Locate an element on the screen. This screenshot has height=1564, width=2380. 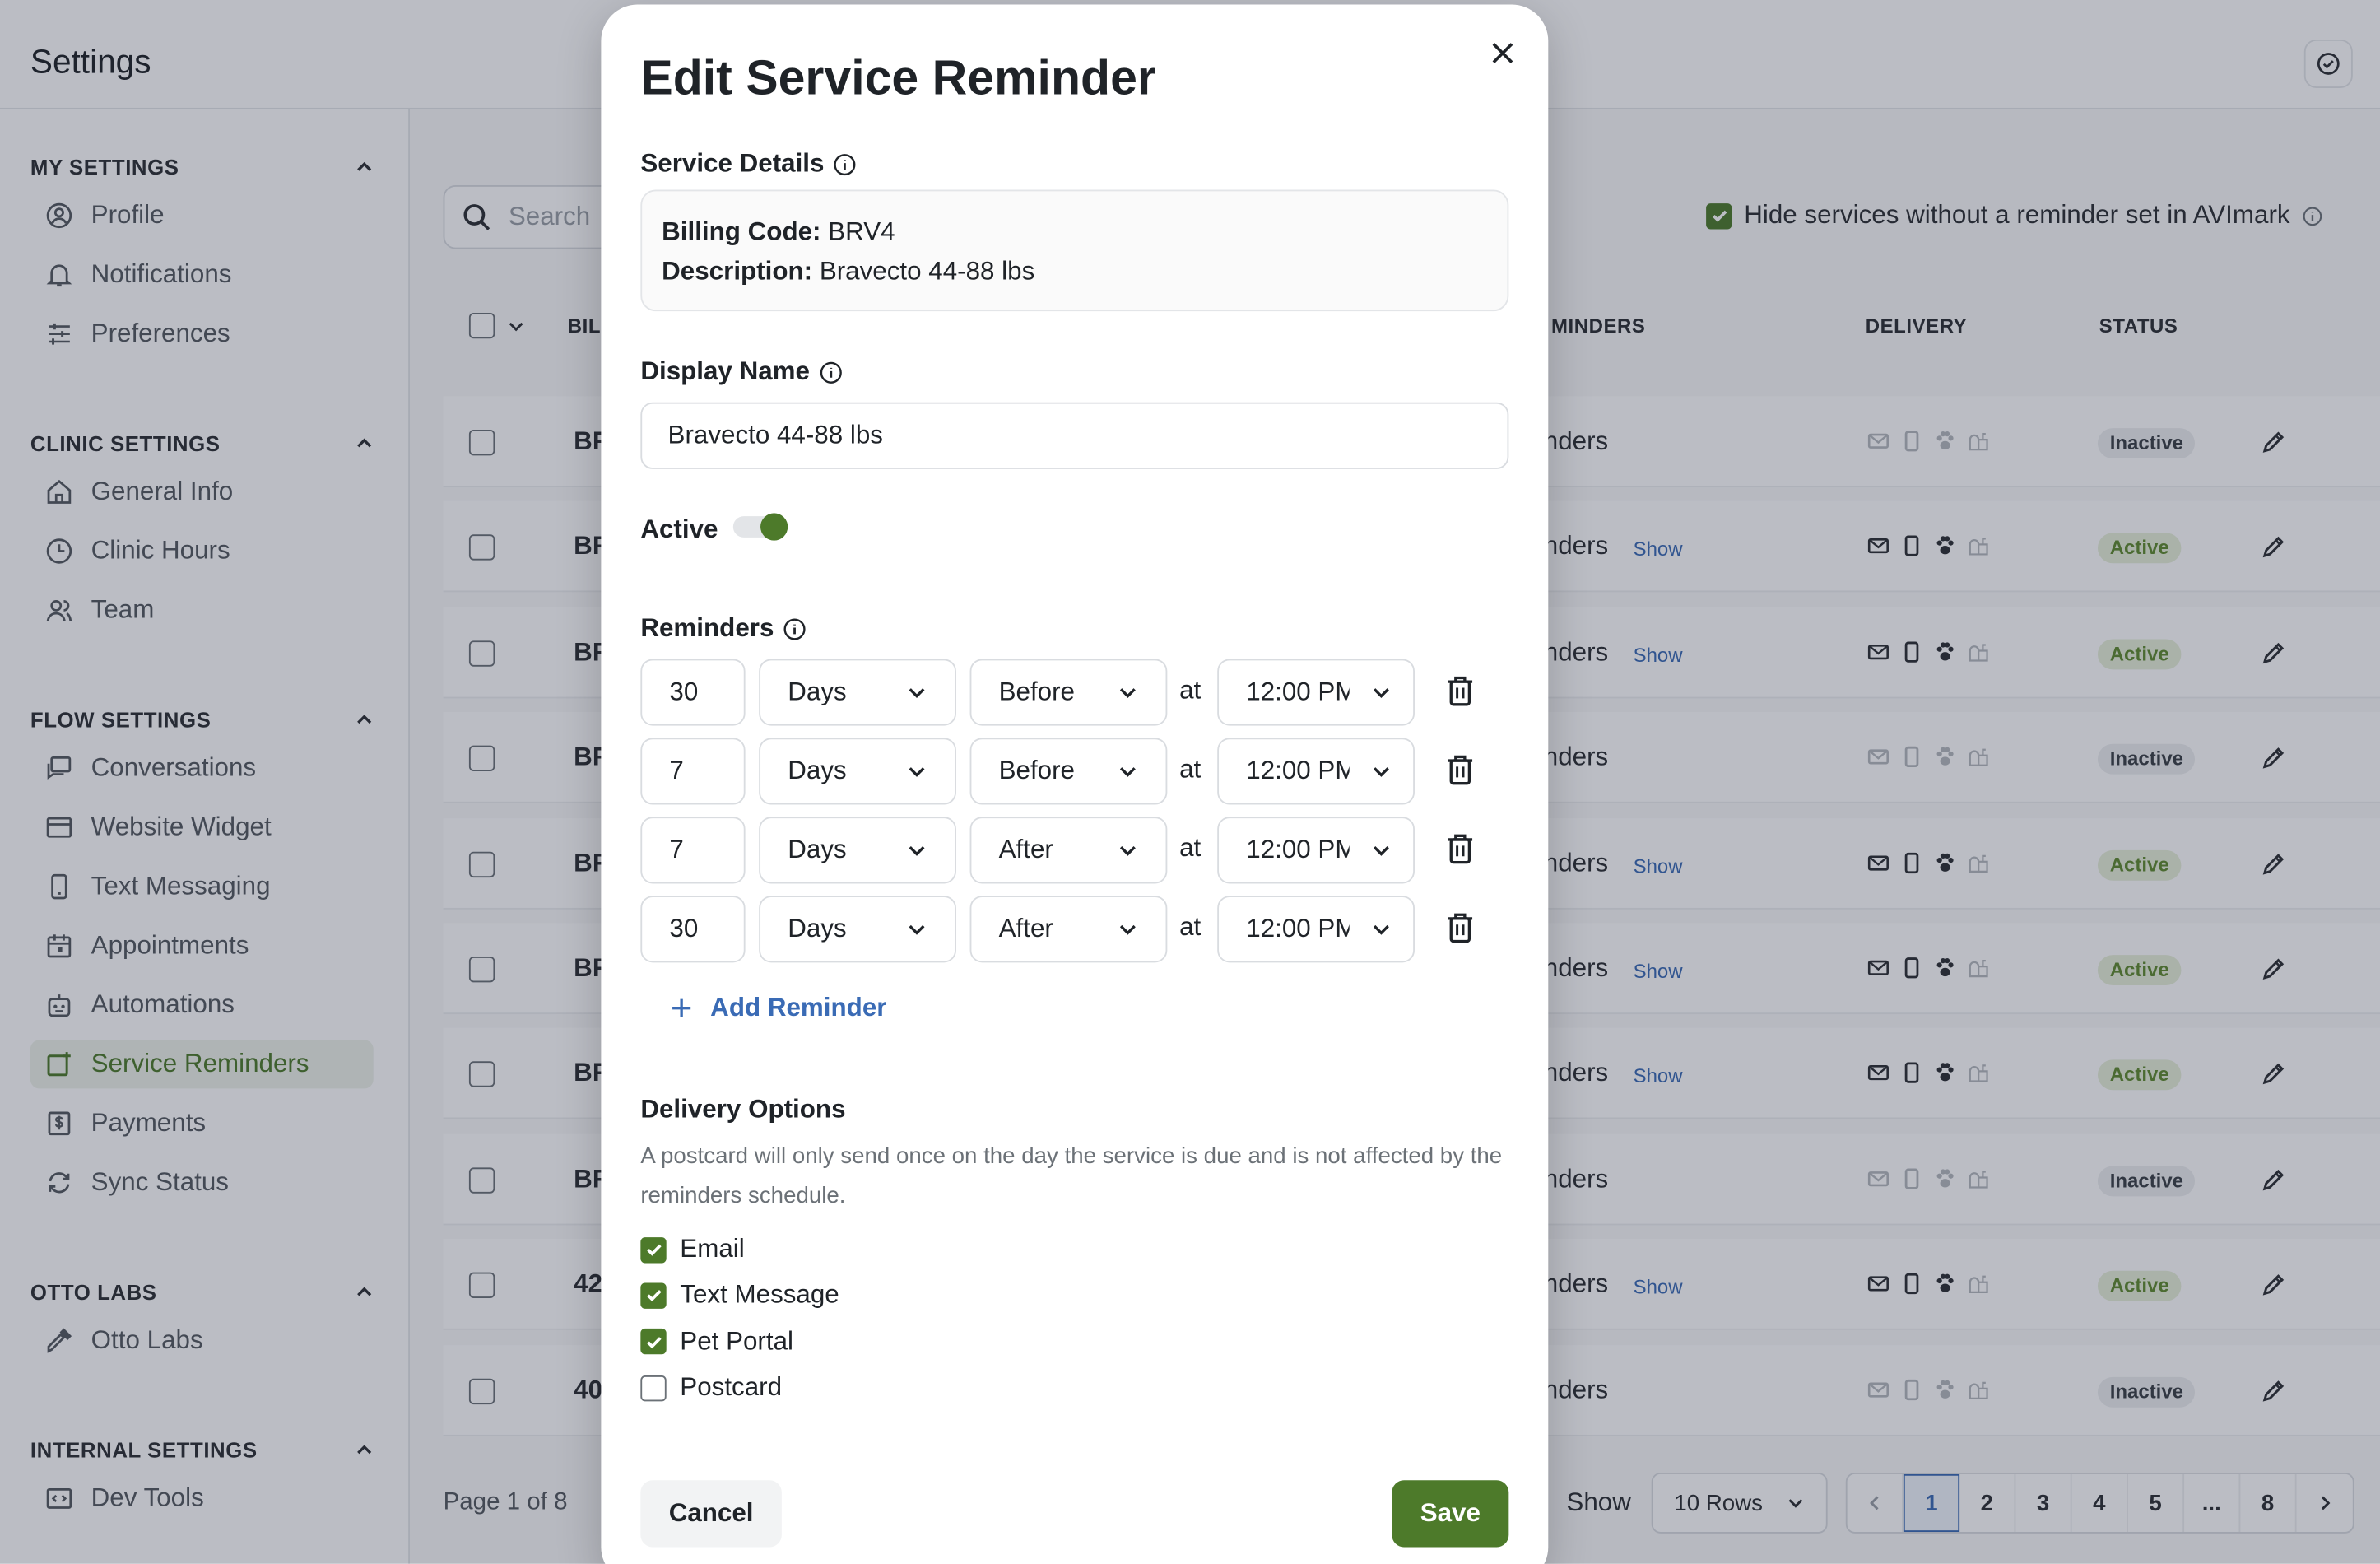
display-name-input: Bravecto 44-88 lbs is located at coordinates (1074, 435).